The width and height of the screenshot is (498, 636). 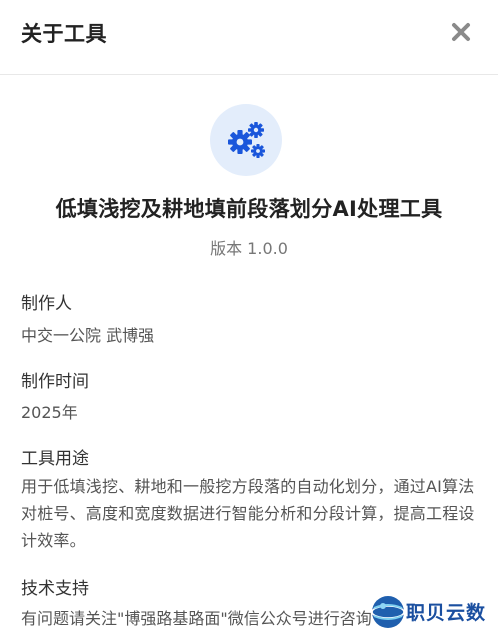 What do you see at coordinates (446, 613) in the screenshot?
I see `watermark-text: 职贝云数` at bounding box center [446, 613].